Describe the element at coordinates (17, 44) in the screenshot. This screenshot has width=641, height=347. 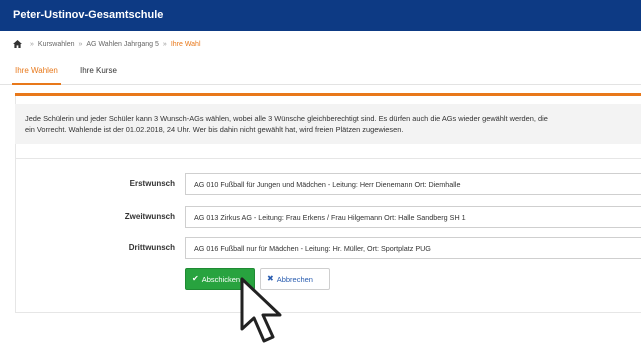
I see `home-icon` at that location.